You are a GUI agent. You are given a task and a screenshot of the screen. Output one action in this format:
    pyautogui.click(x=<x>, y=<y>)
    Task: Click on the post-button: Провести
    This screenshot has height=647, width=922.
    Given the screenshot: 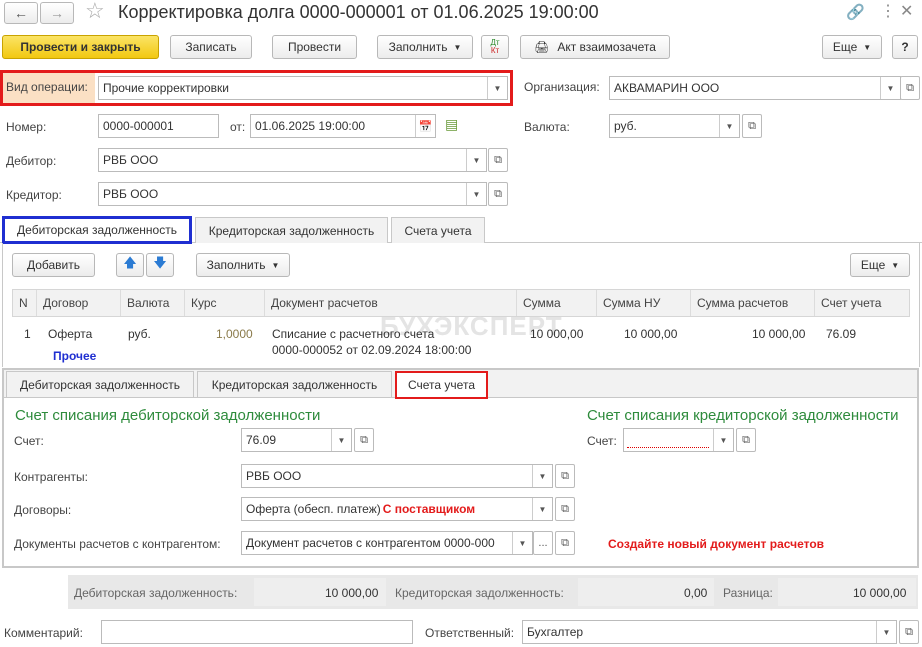 What is the action you would take?
    pyautogui.click(x=314, y=47)
    